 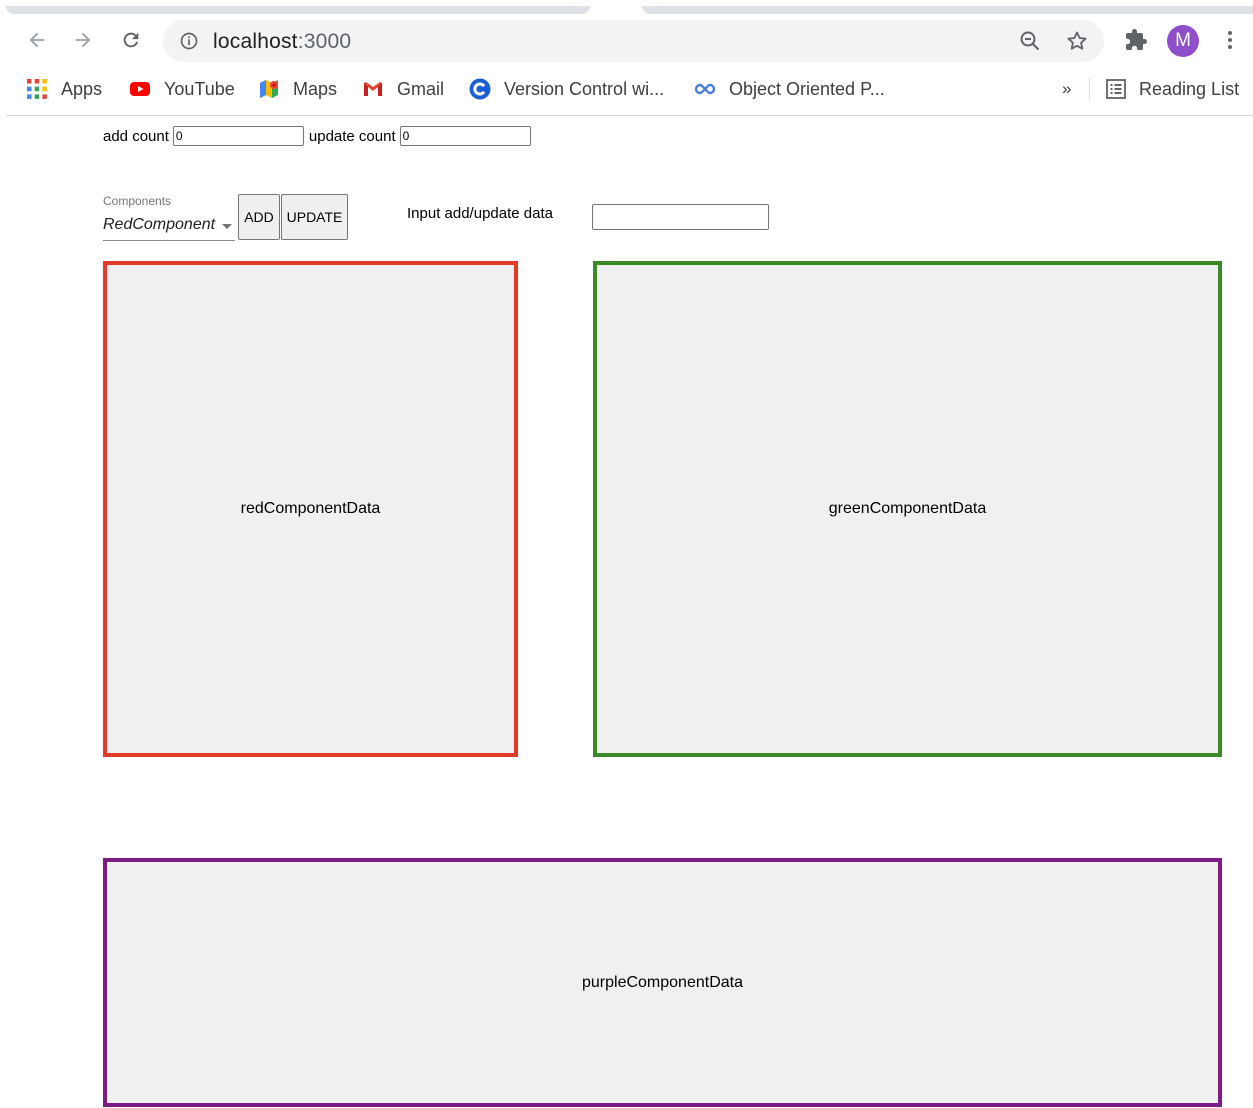 I want to click on zoom-out-icon, so click(x=1030, y=41).